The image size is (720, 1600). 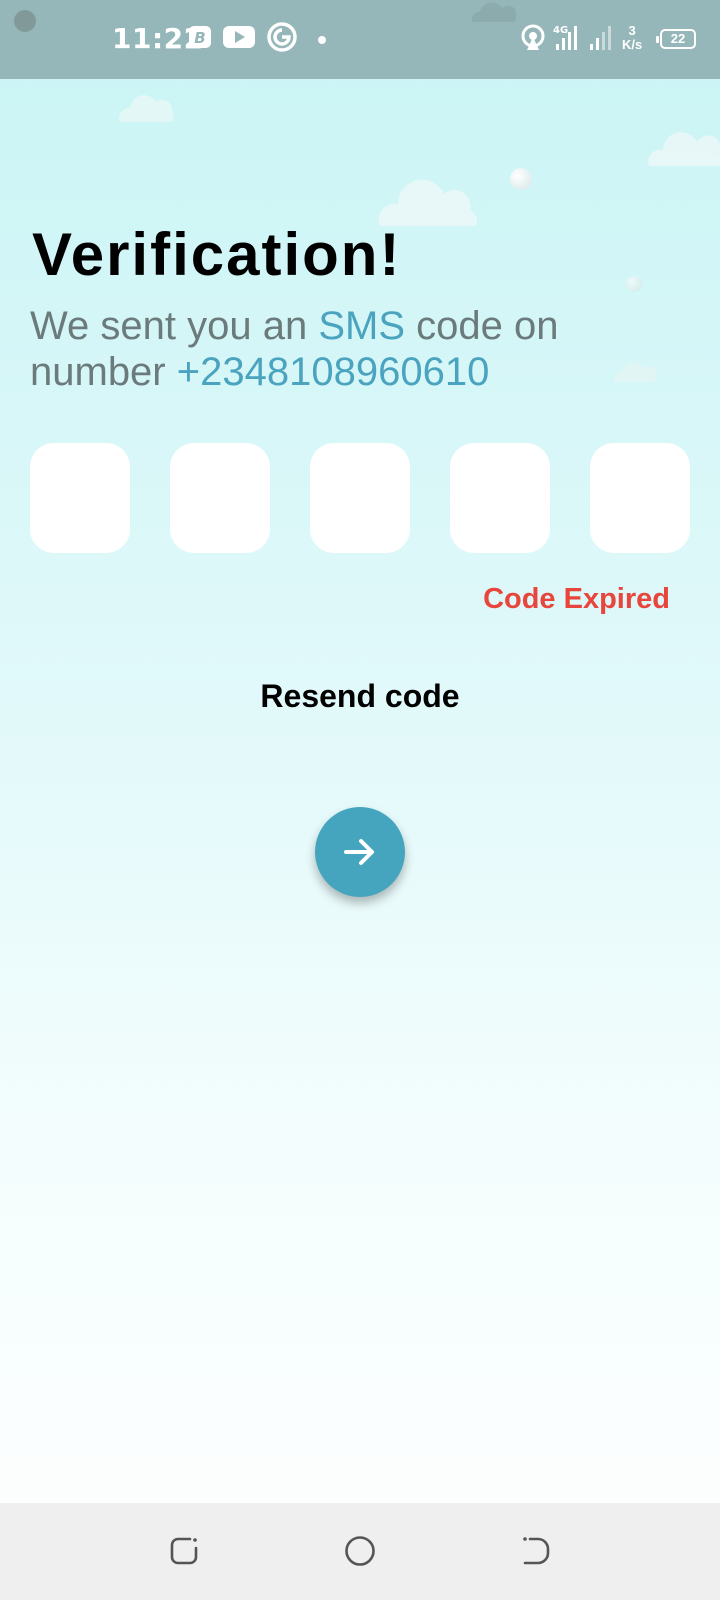 I want to click on arrow-right-icon, so click(x=359, y=852).